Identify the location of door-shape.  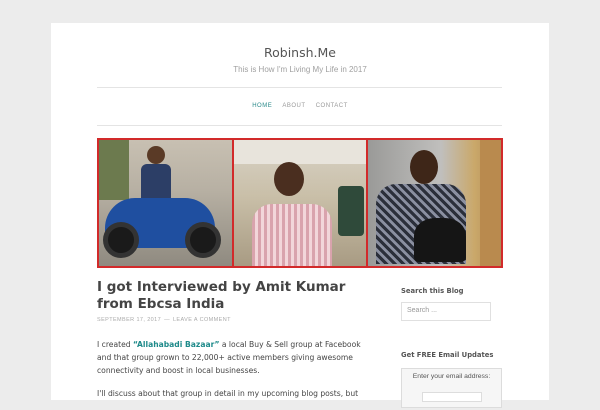
(490, 203).